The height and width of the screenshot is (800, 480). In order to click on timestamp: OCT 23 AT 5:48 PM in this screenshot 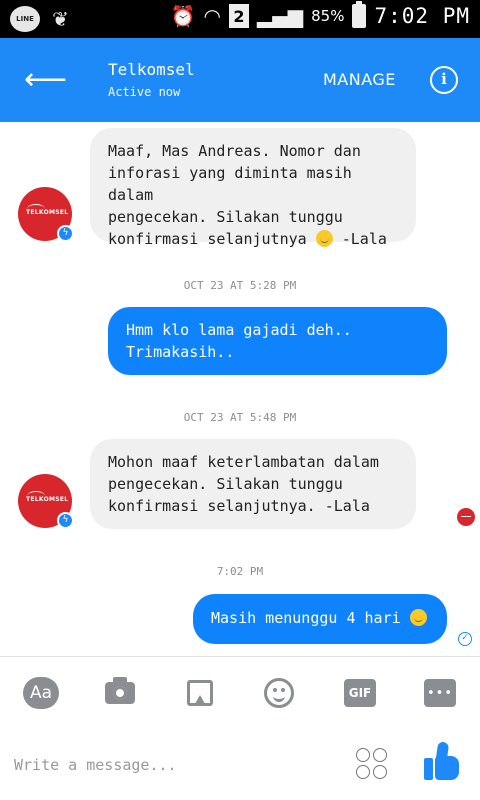, I will do `click(240, 417)`.